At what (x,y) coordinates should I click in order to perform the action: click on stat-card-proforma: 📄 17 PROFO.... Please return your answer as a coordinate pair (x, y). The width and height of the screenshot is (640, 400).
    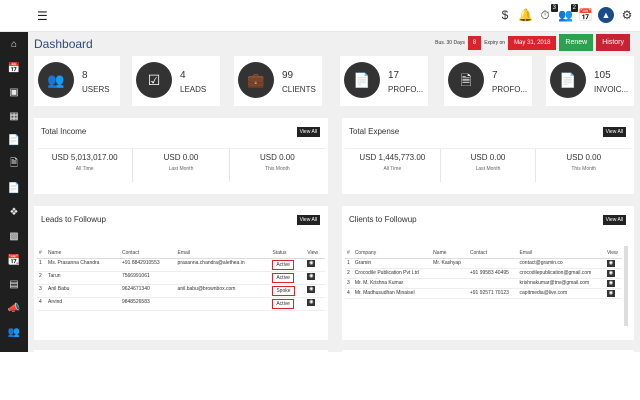
    Looking at the image, I should click on (384, 81).